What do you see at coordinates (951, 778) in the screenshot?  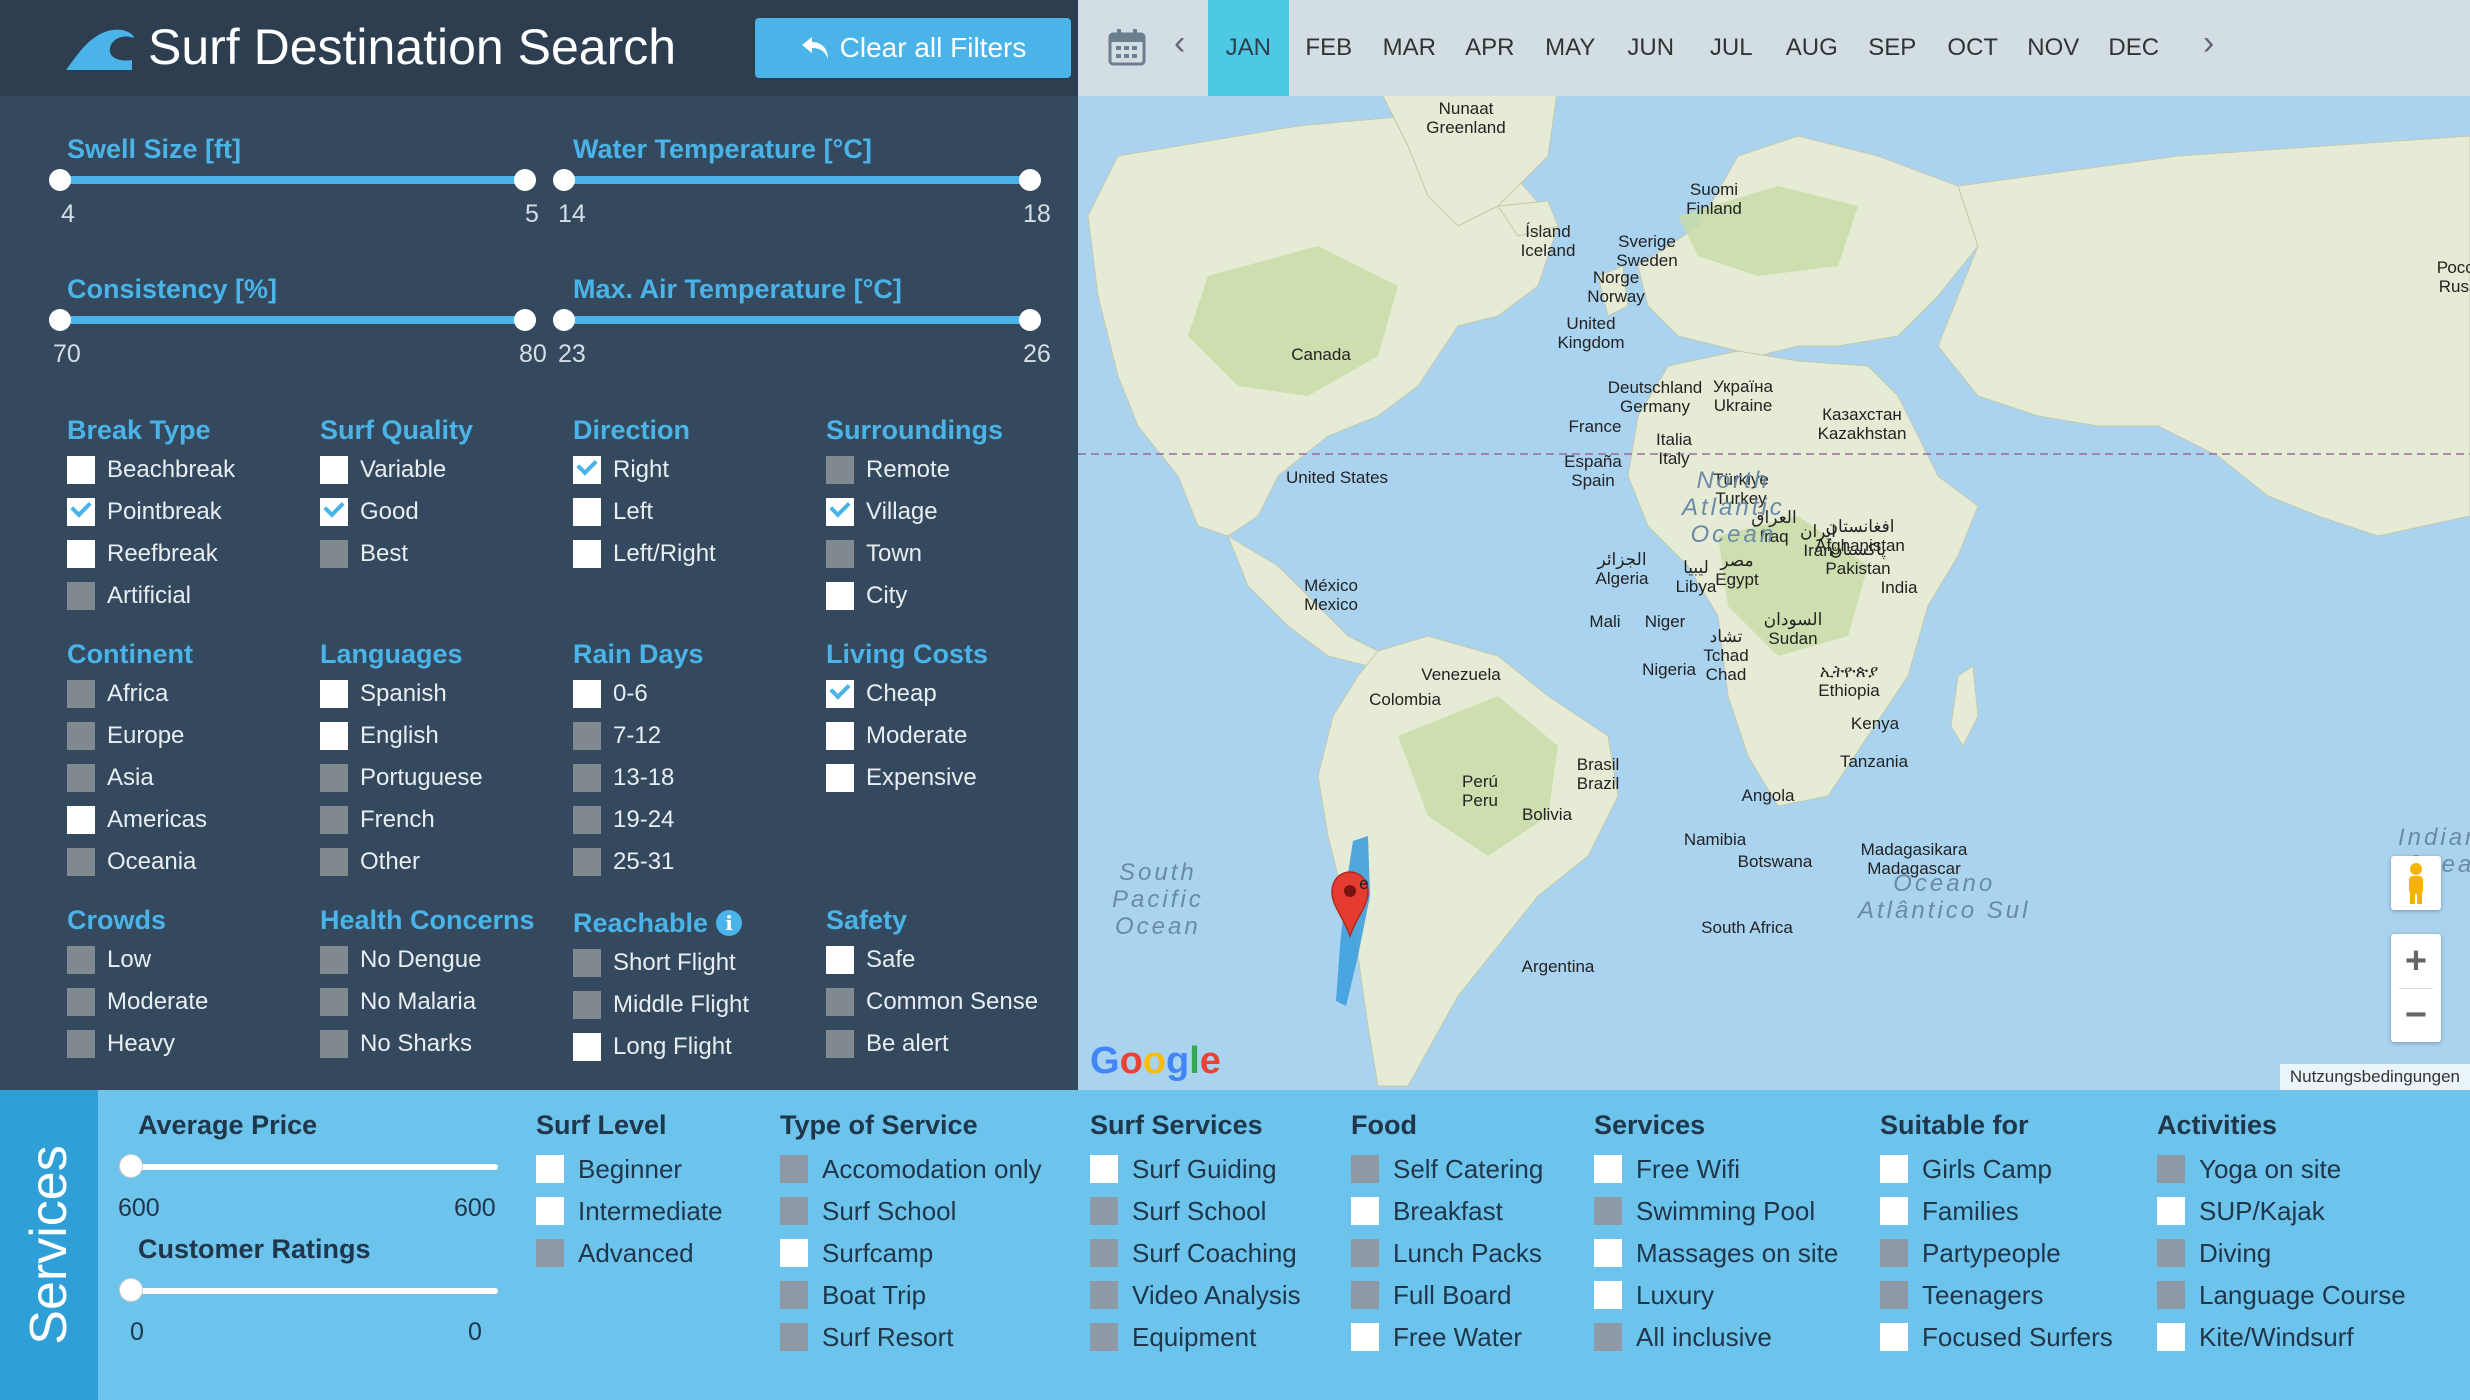 I see `filter-option-expensive: Expensive` at bounding box center [951, 778].